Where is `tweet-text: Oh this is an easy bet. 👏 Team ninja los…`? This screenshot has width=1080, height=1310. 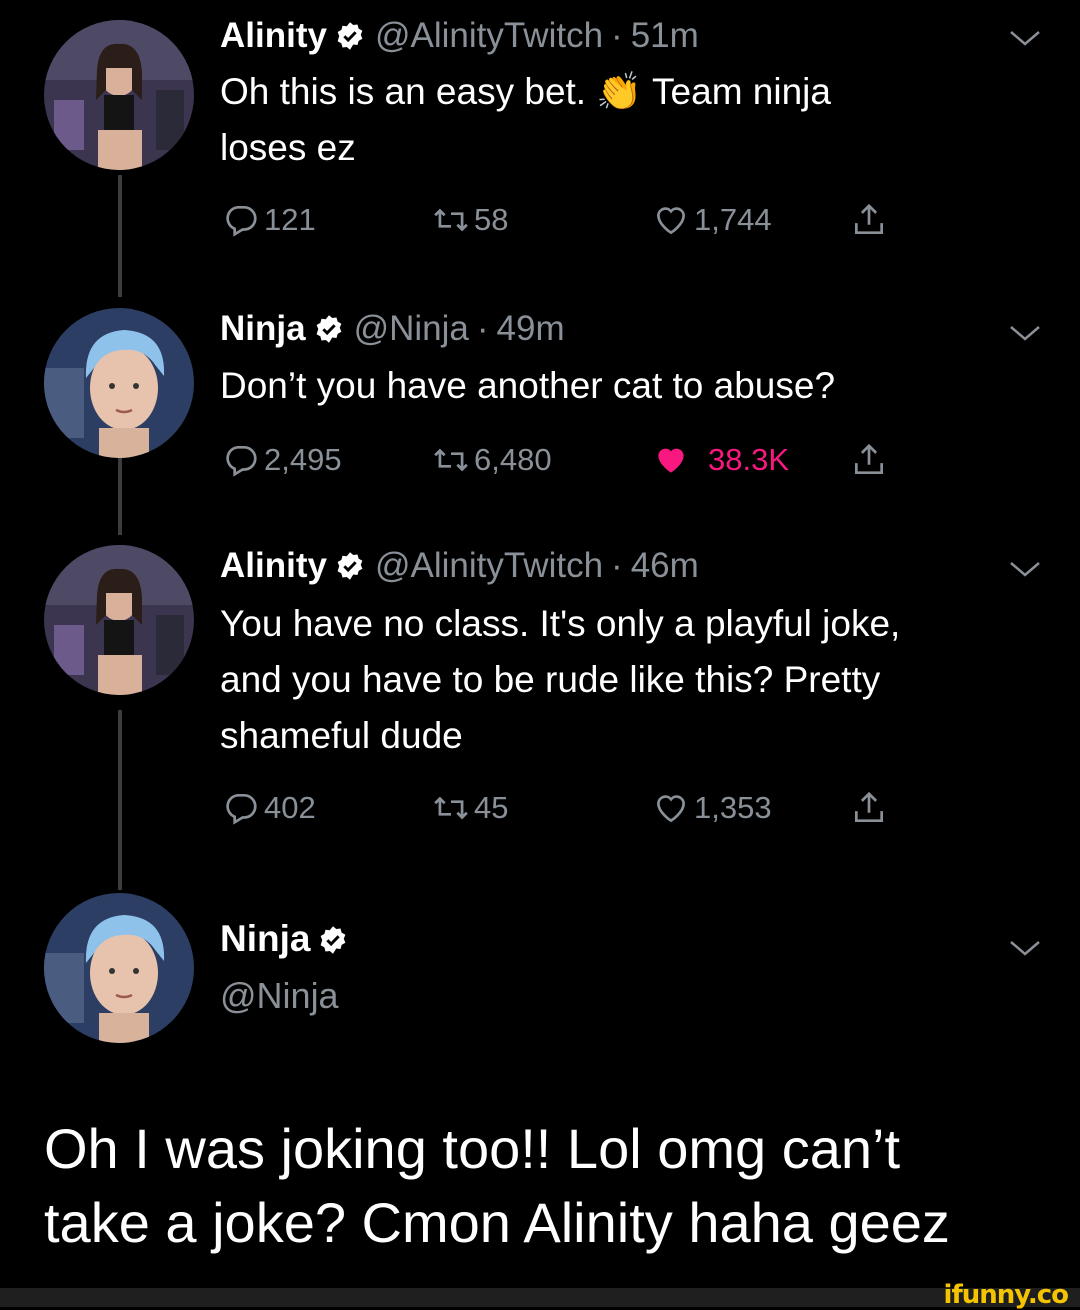 tweet-text: Oh this is an easy bet. 👏 Team ninja los… is located at coordinates (630, 120).